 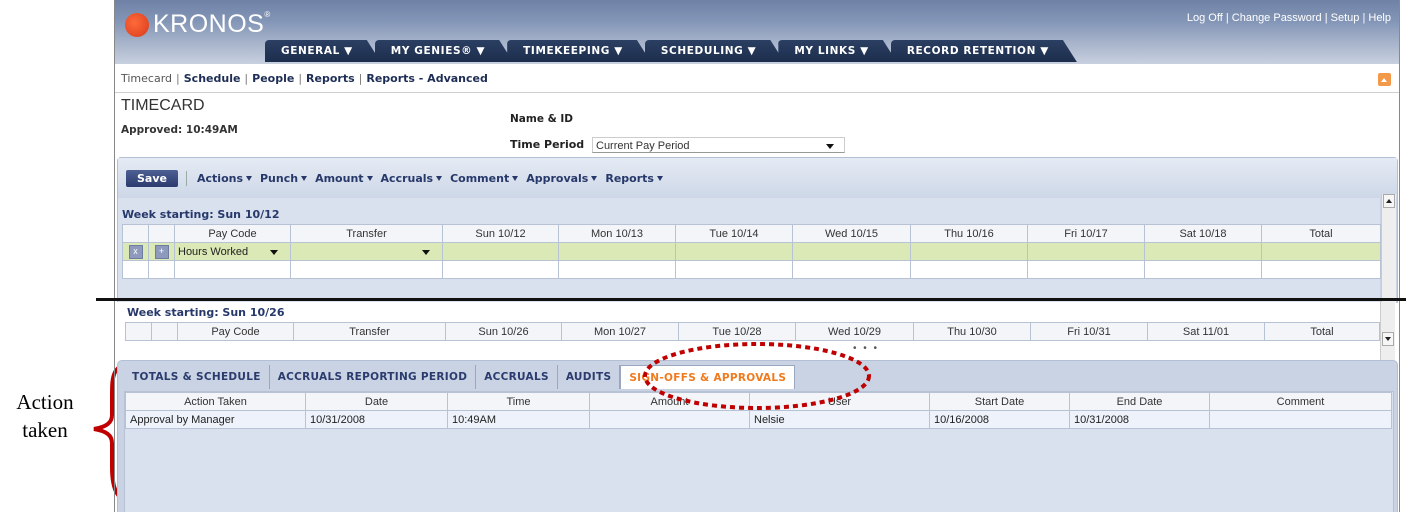 I want to click on subnav-reports: Reports, so click(x=330, y=78).